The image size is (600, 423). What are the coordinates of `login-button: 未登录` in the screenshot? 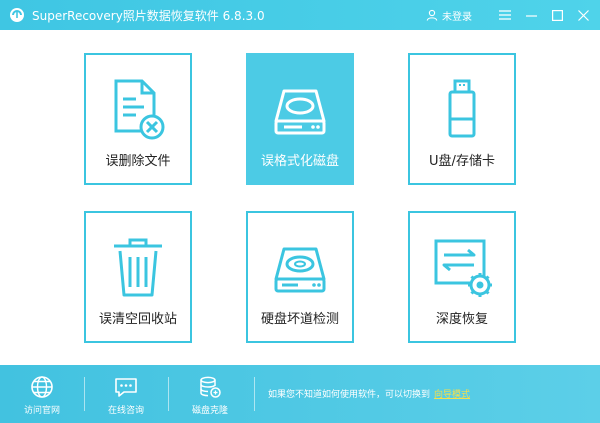 It's located at (449, 15).